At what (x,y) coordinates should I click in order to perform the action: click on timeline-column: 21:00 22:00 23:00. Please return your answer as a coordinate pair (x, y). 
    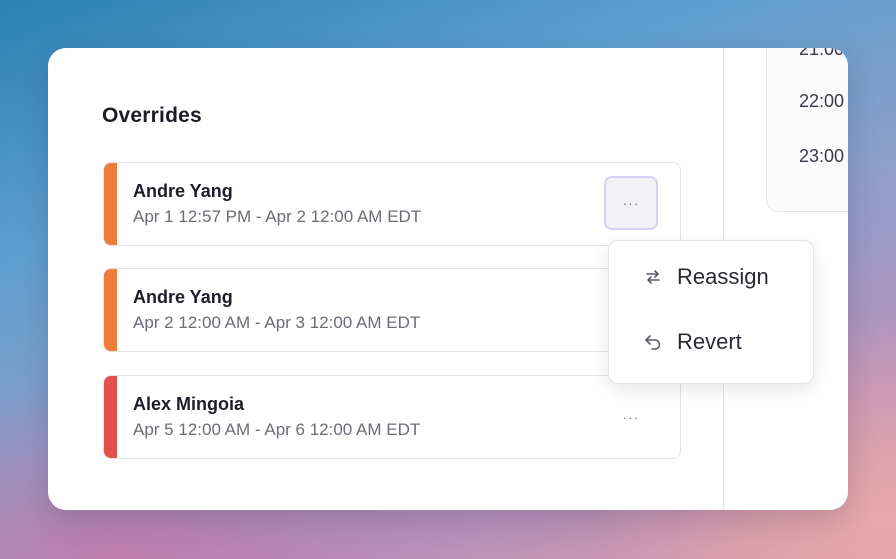
    Looking at the image, I should click on (807, 130).